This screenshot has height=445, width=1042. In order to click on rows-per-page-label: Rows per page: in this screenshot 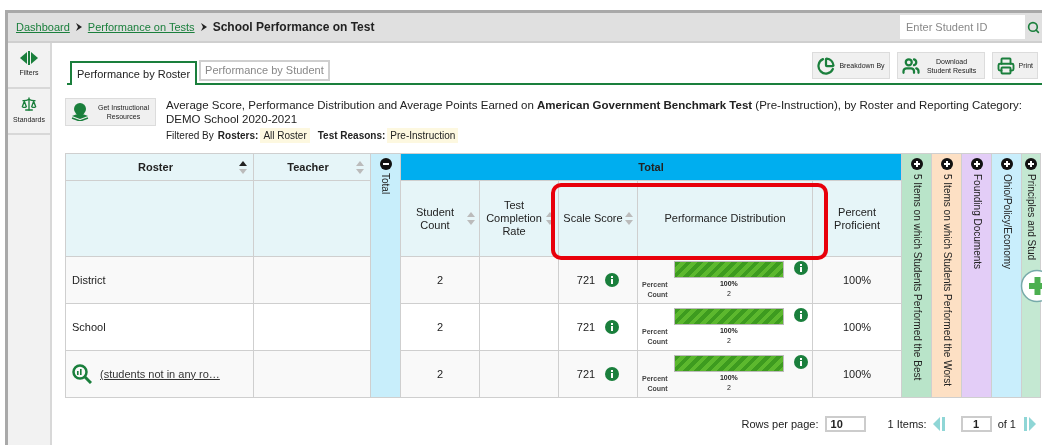, I will do `click(780, 424)`.